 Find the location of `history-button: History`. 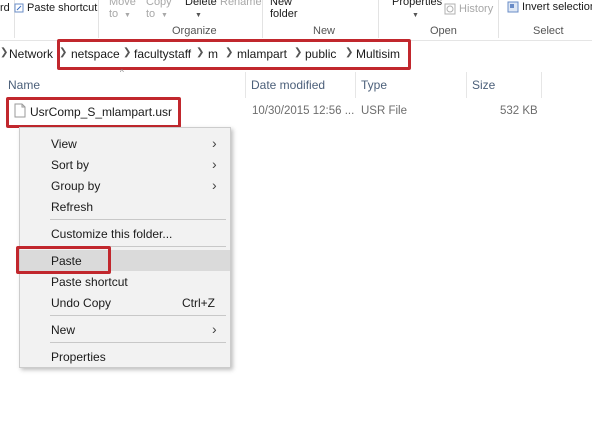

history-button: History is located at coordinates (476, 9).